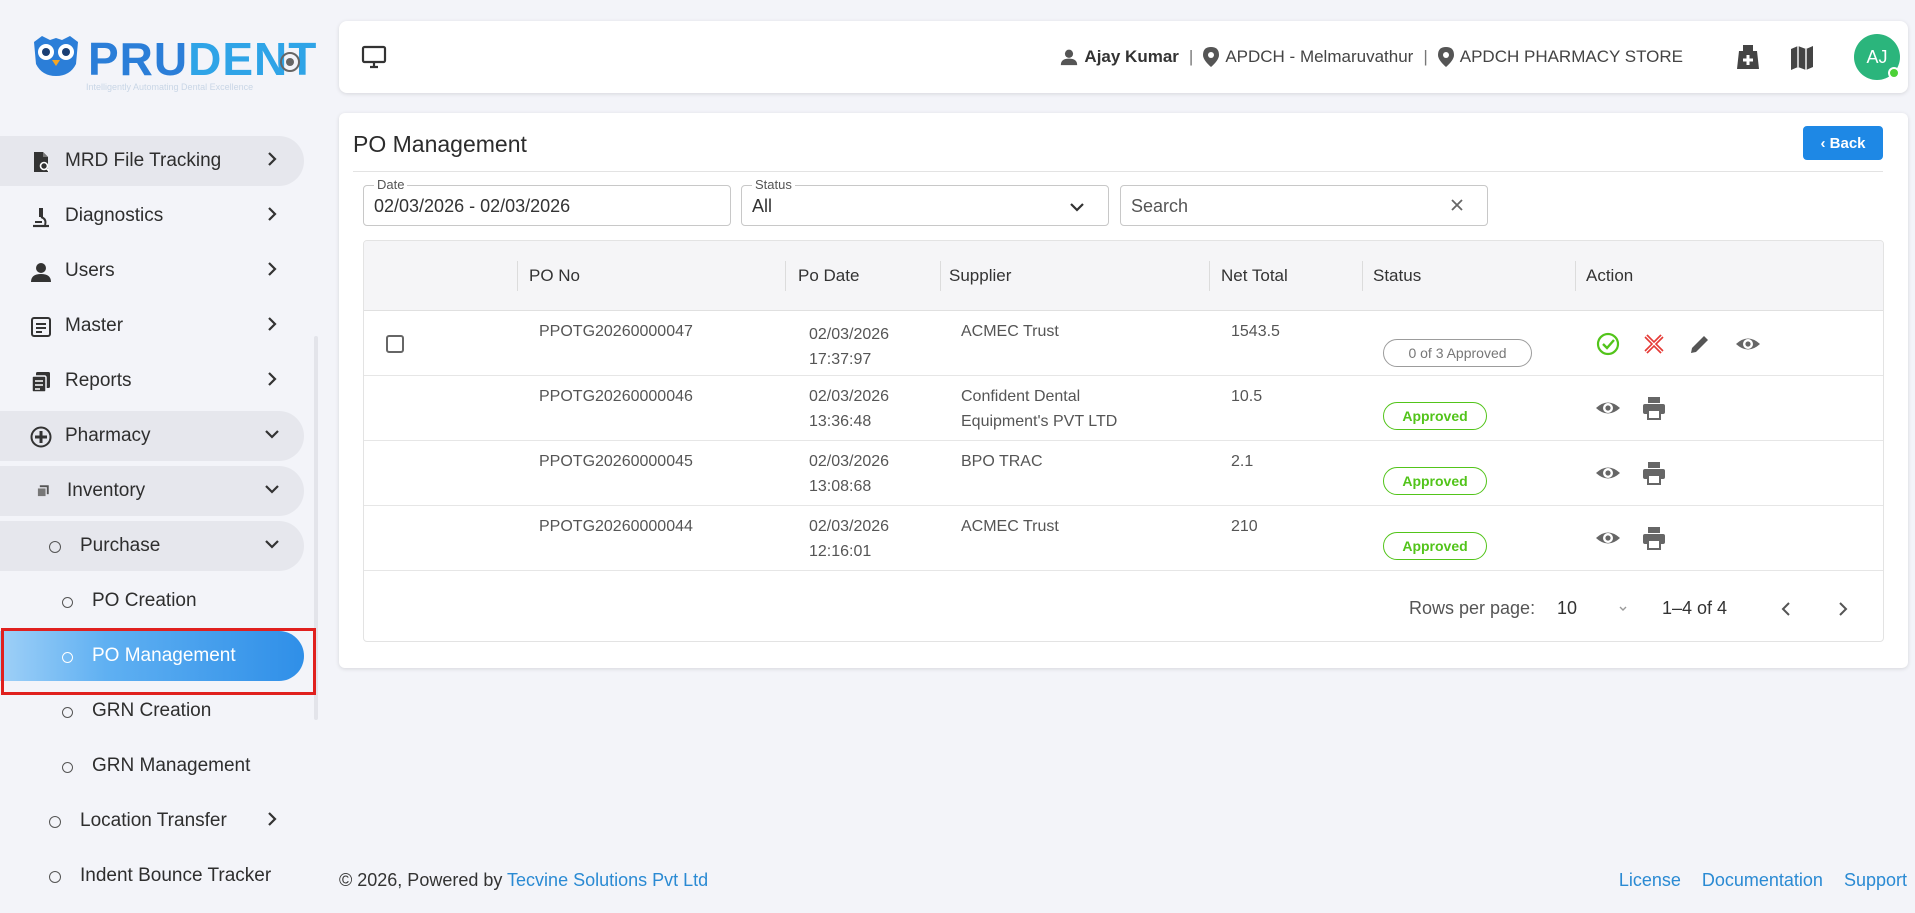 Image resolution: width=1915 pixels, height=913 pixels. What do you see at coordinates (1650, 880) in the screenshot?
I see `license-link: License` at bounding box center [1650, 880].